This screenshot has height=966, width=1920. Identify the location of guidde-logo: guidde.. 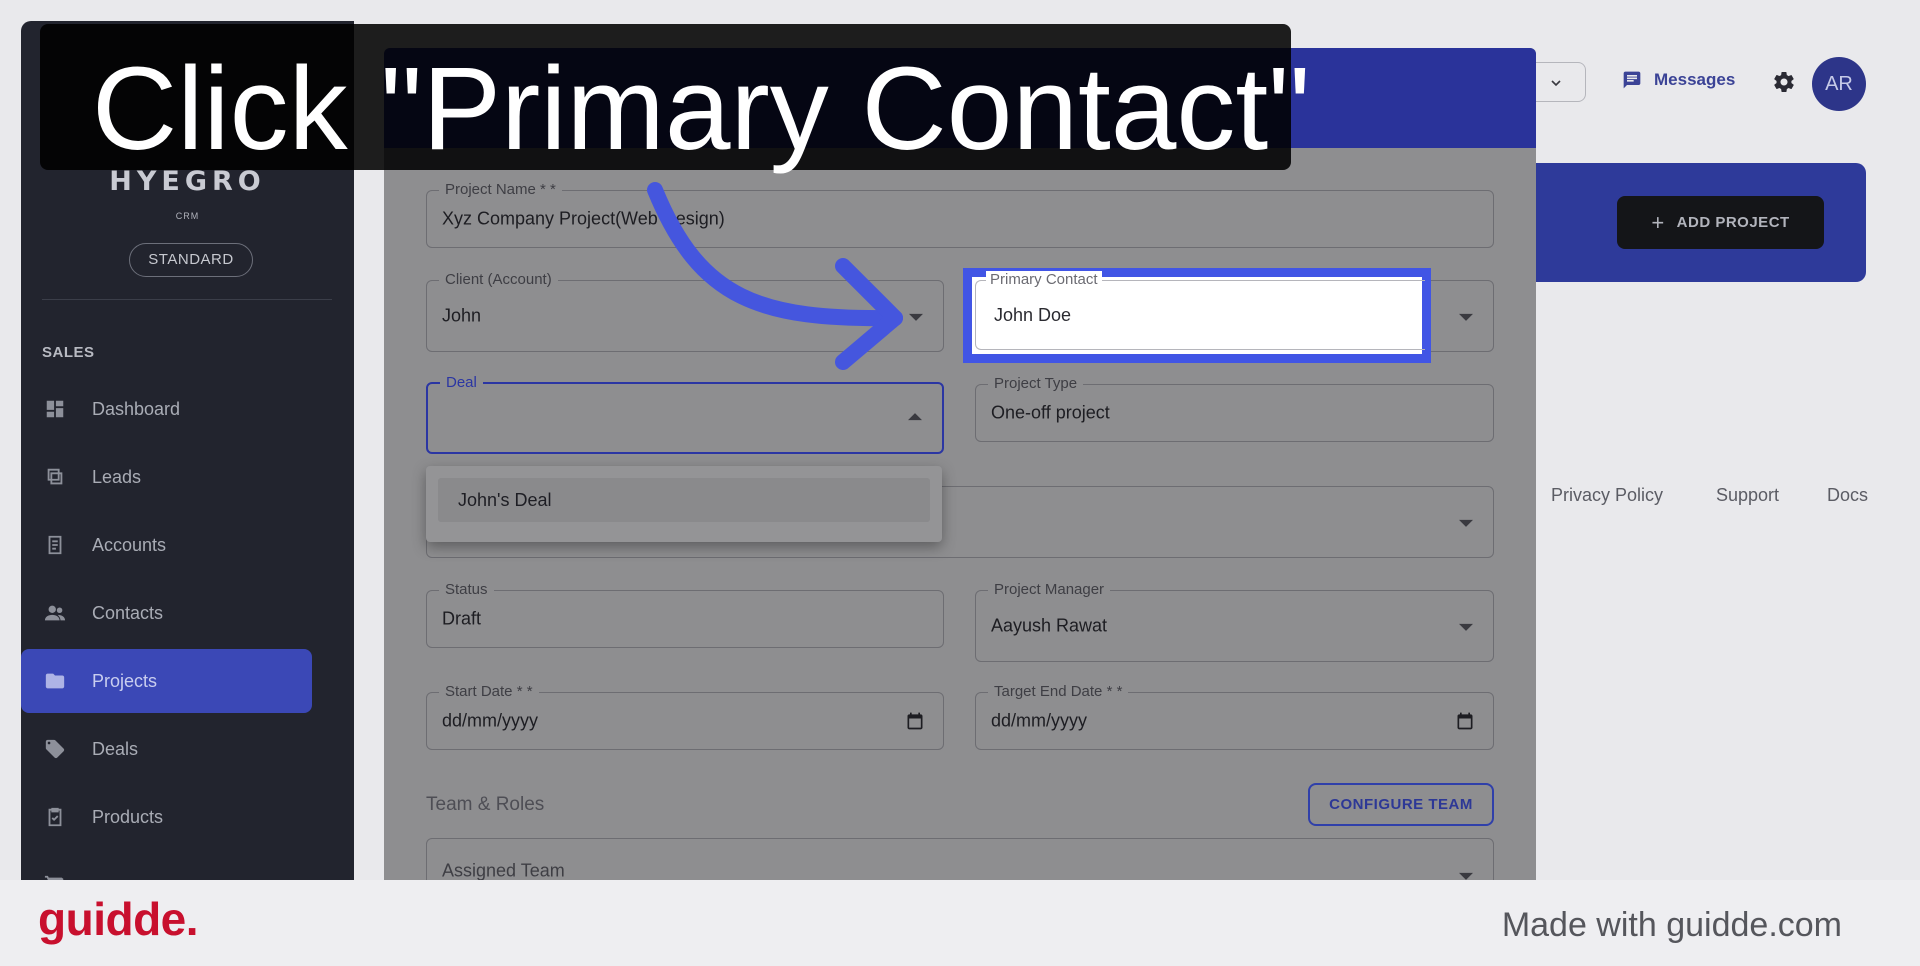
(118, 919).